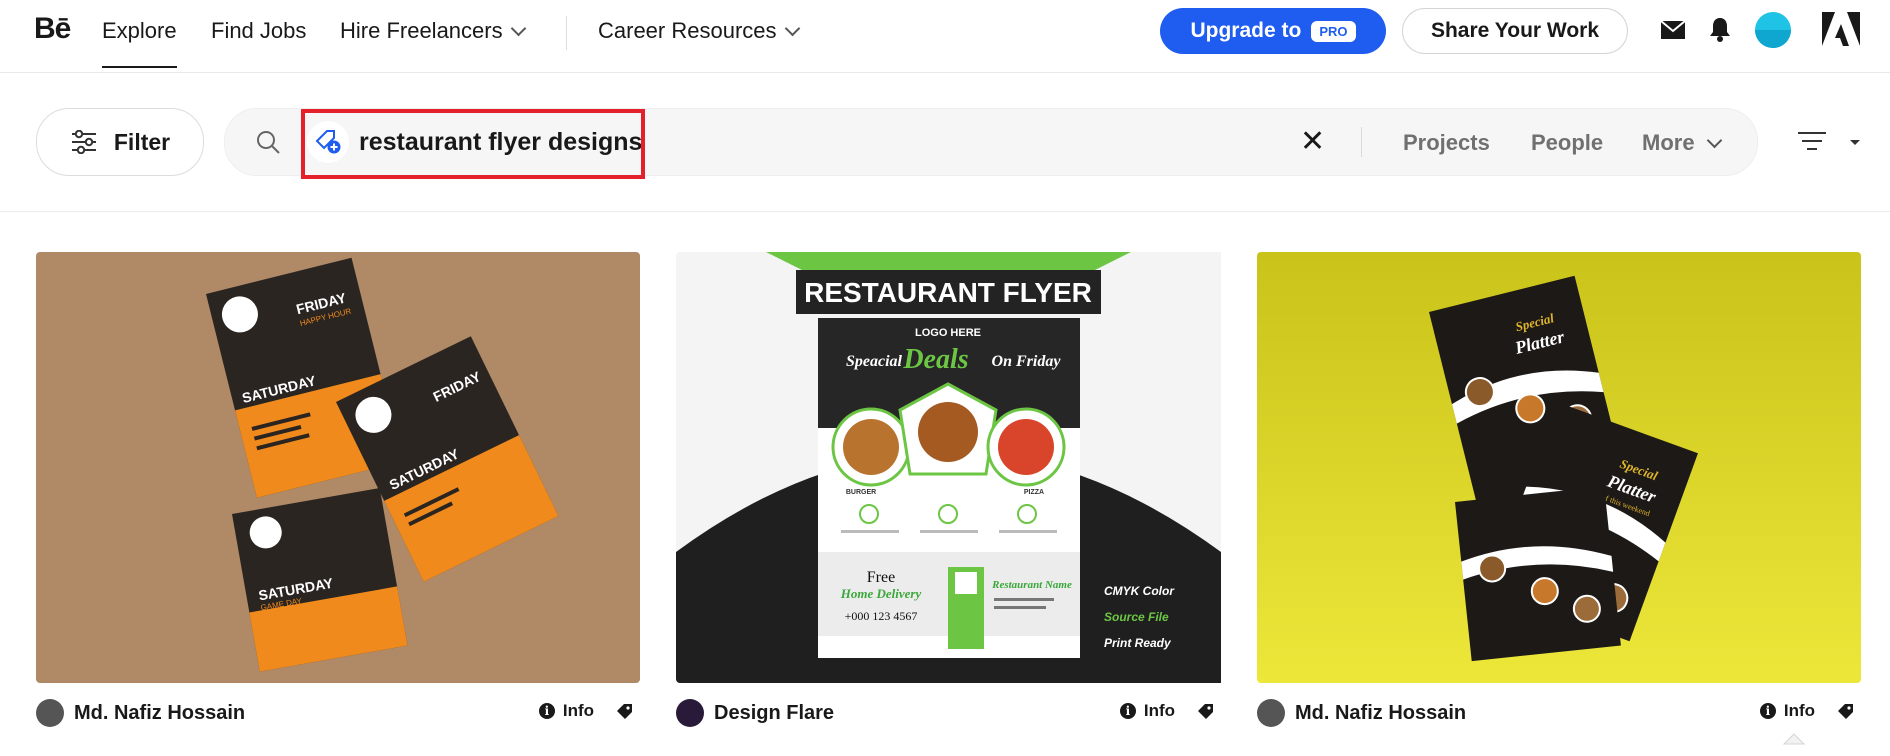 This screenshot has width=1890, height=756. I want to click on flyer-phone: +000 123 4567, so click(881, 616).